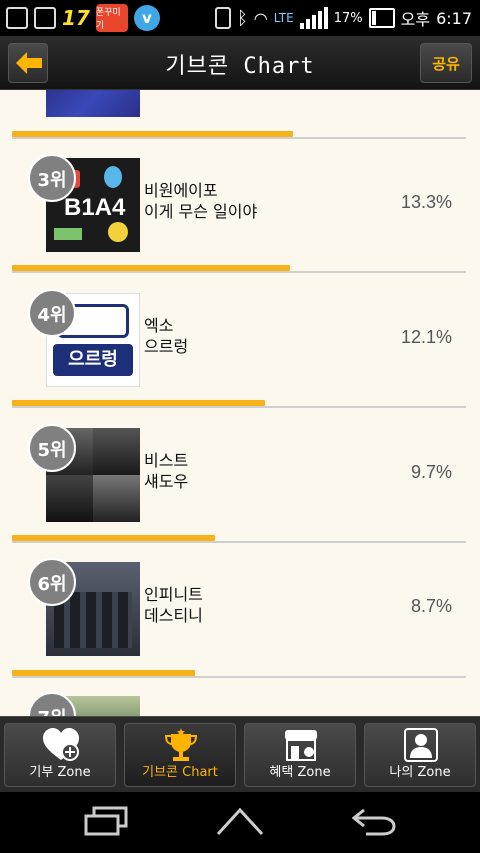  Describe the element at coordinates (200, 201) in the screenshot. I see `song-info: 비원에이포 이게 무슨 일이야` at that location.